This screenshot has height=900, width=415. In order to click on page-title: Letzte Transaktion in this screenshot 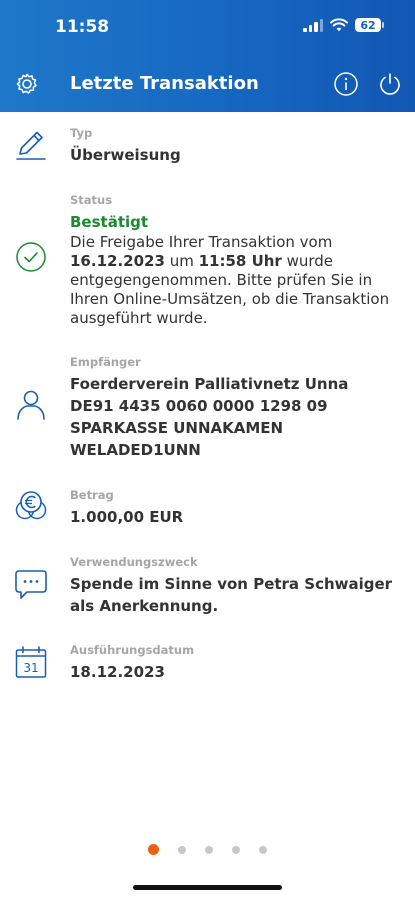, I will do `click(164, 83)`.